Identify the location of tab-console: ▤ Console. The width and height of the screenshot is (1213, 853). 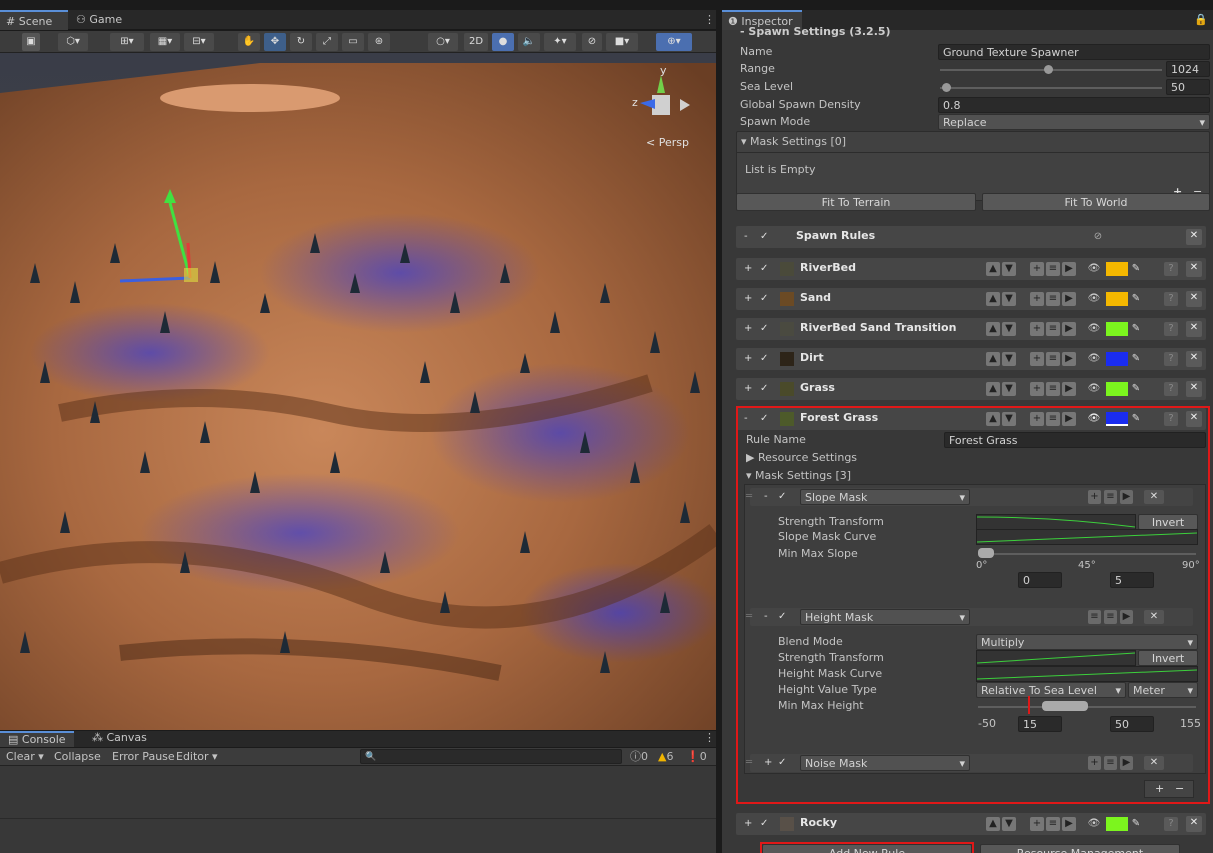
(37, 739).